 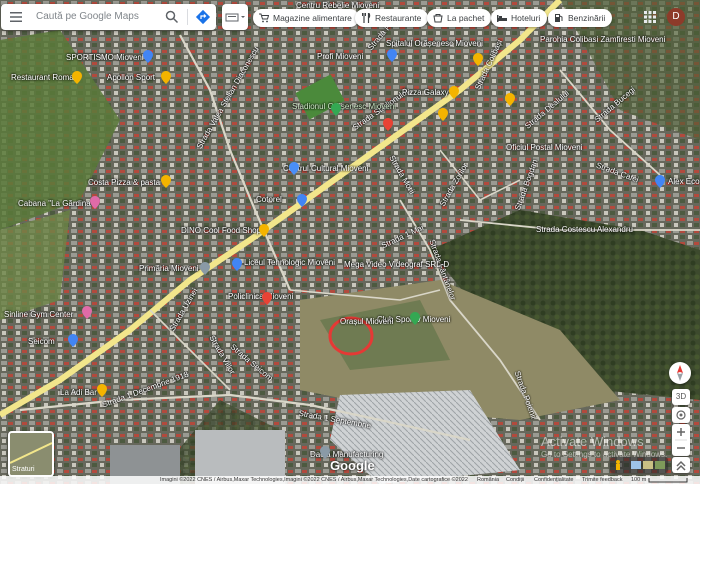 What do you see at coordinates (681, 440) in the screenshot?
I see `zoom-controls` at bounding box center [681, 440].